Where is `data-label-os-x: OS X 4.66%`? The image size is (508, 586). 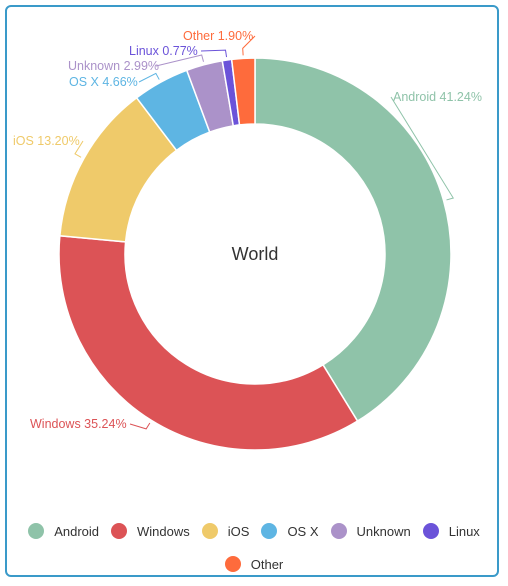
data-label-os-x: OS X 4.66% is located at coordinates (103, 82).